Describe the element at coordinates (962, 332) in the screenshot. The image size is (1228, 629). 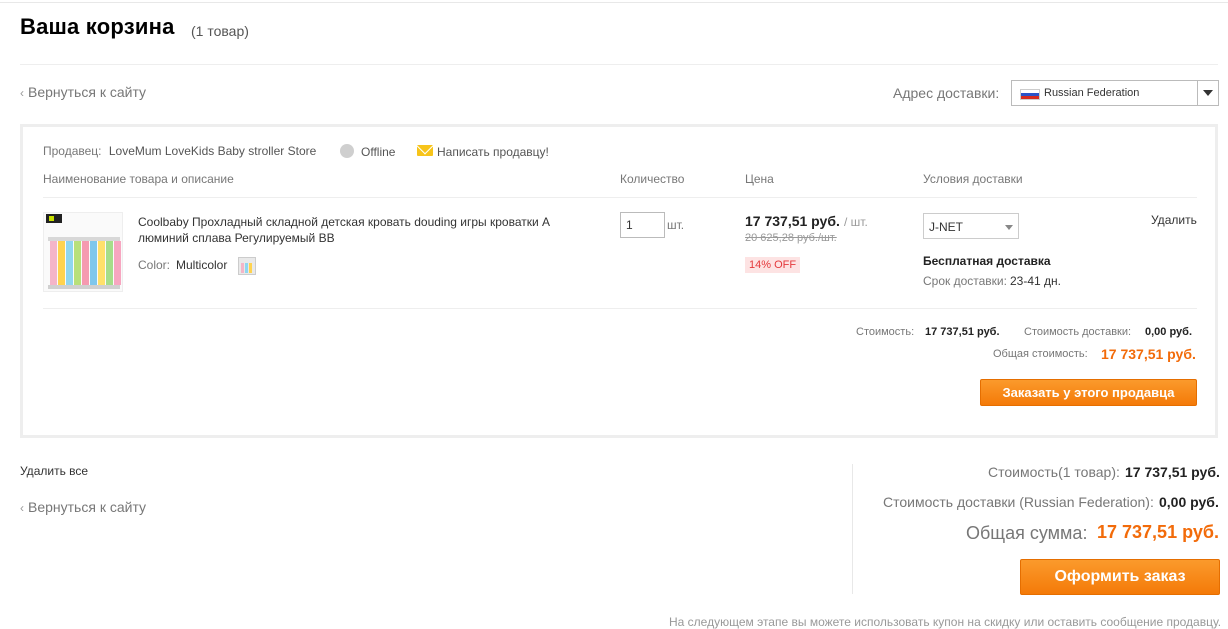
I see `store-cost-value: 17 737,51 руб.` at that location.